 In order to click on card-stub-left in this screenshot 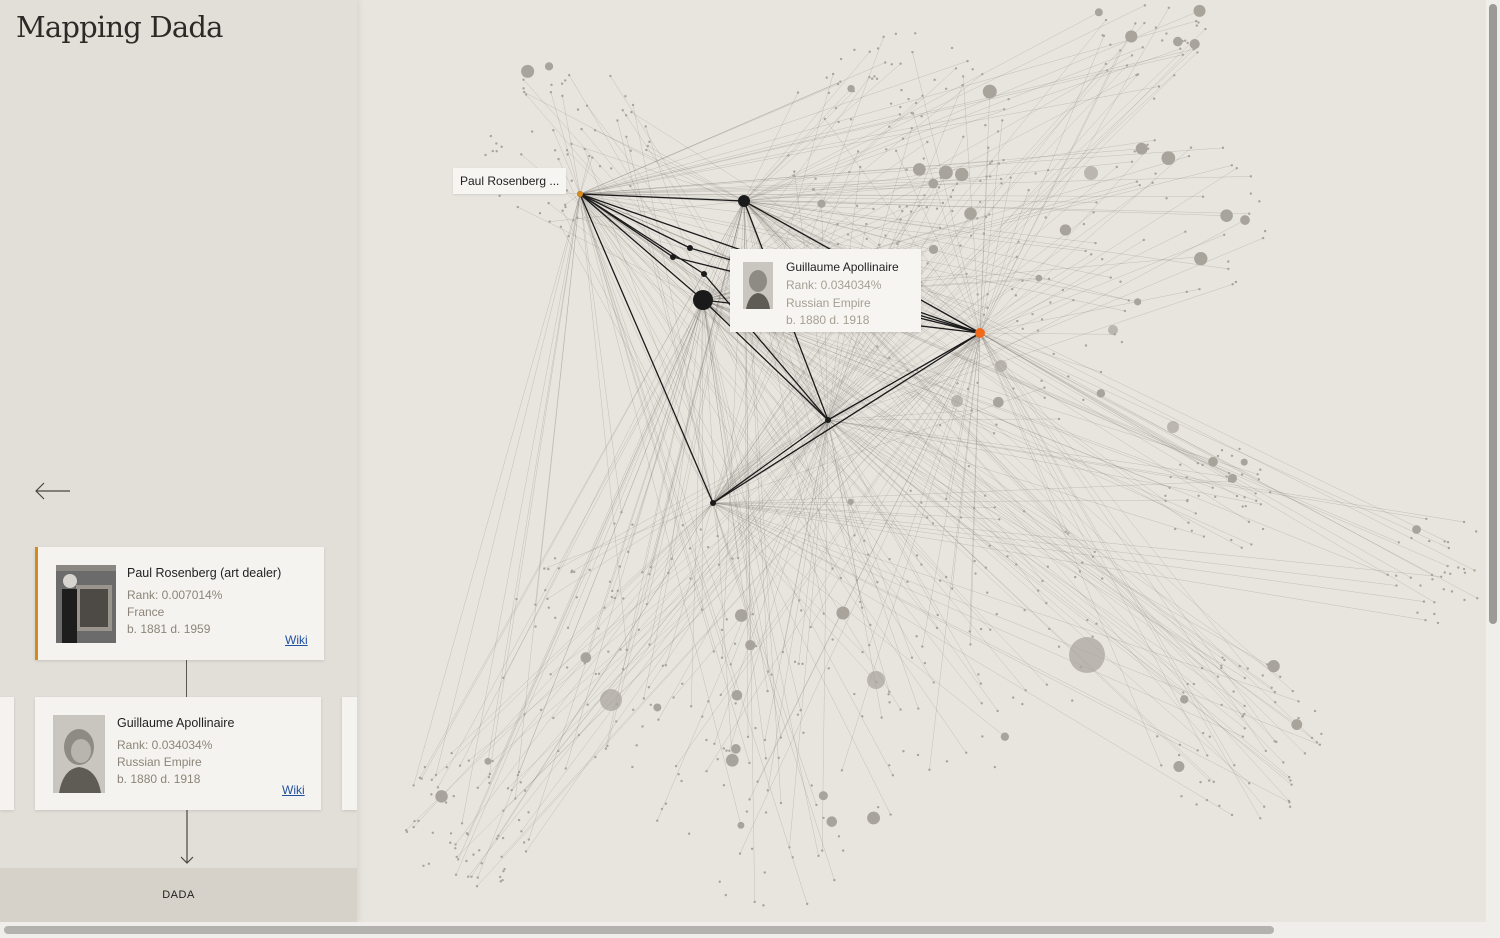, I will do `click(7, 753)`.